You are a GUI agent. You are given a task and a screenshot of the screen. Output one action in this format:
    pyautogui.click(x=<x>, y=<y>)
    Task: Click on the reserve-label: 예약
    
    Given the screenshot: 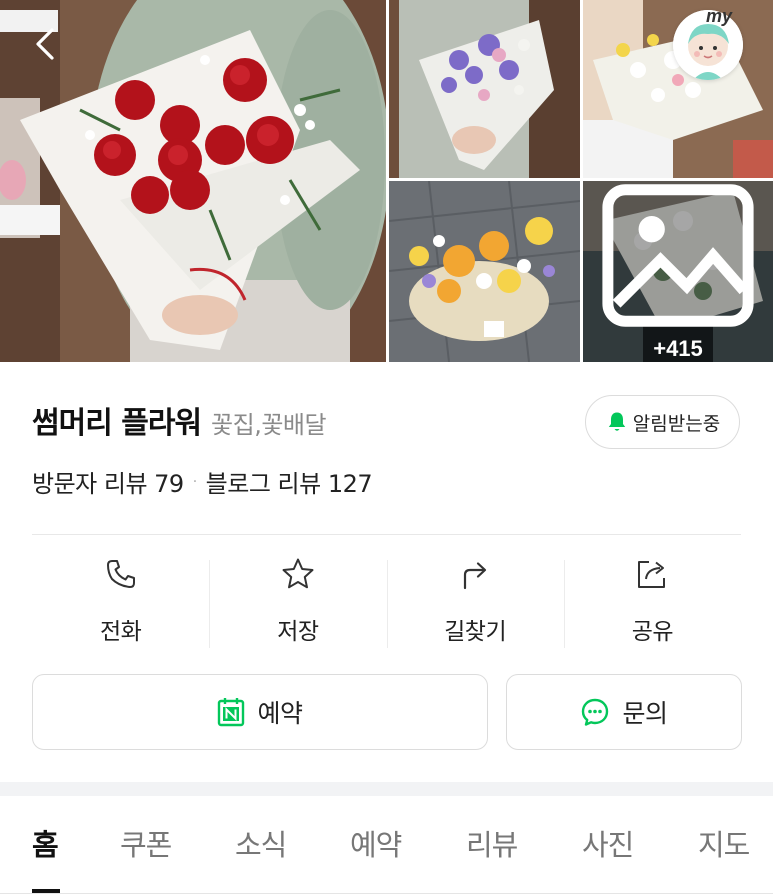 What is the action you would take?
    pyautogui.click(x=280, y=713)
    